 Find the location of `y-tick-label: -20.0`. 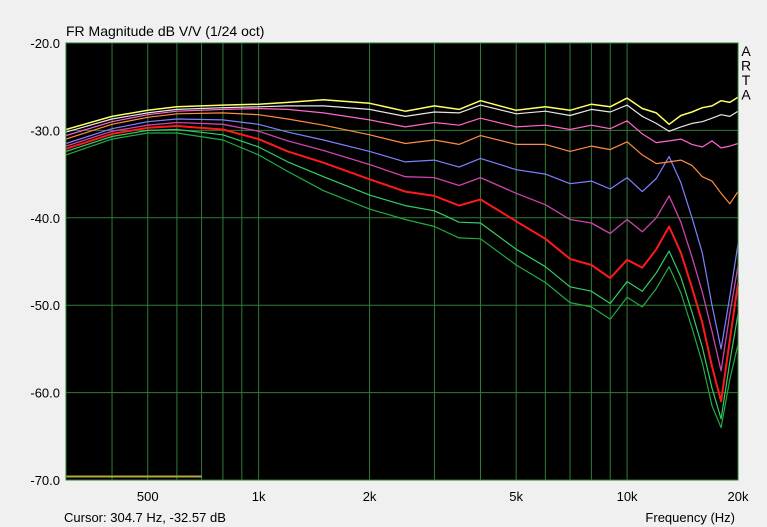

y-tick-label: -20.0 is located at coordinates (45, 43).